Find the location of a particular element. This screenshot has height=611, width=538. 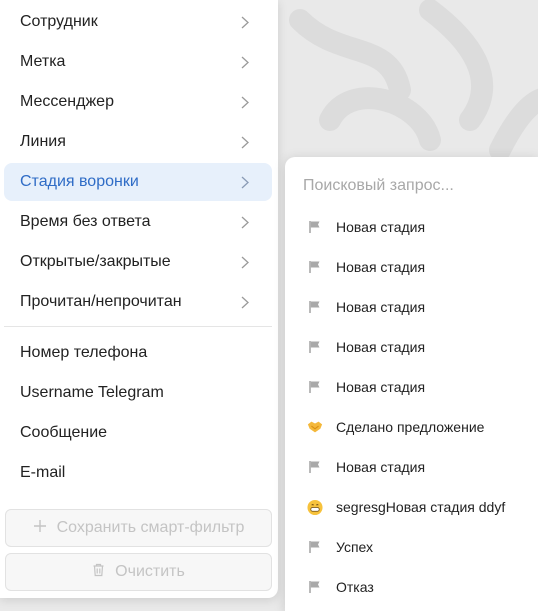

menu-item-label: Время без ответа is located at coordinates (85, 221).